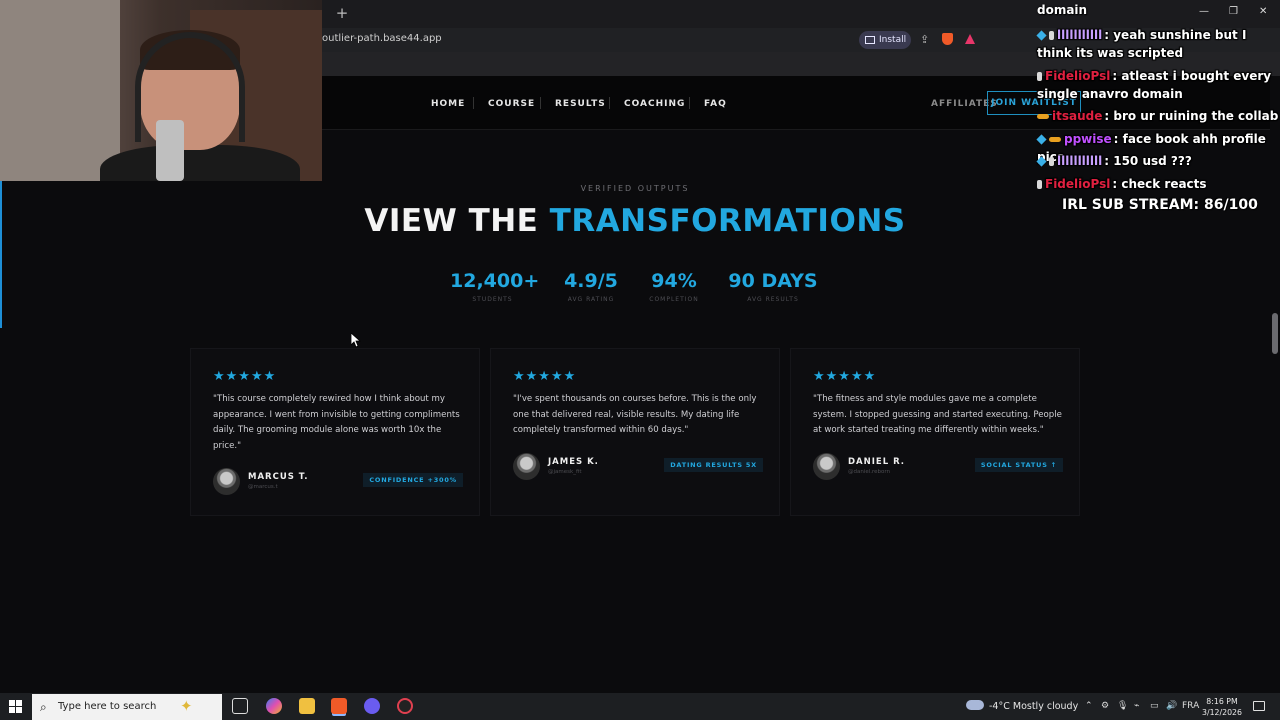 This screenshot has height=720, width=1280. What do you see at coordinates (413, 480) in the screenshot?
I see `result-badge: CONFIDENCE +300%` at bounding box center [413, 480].